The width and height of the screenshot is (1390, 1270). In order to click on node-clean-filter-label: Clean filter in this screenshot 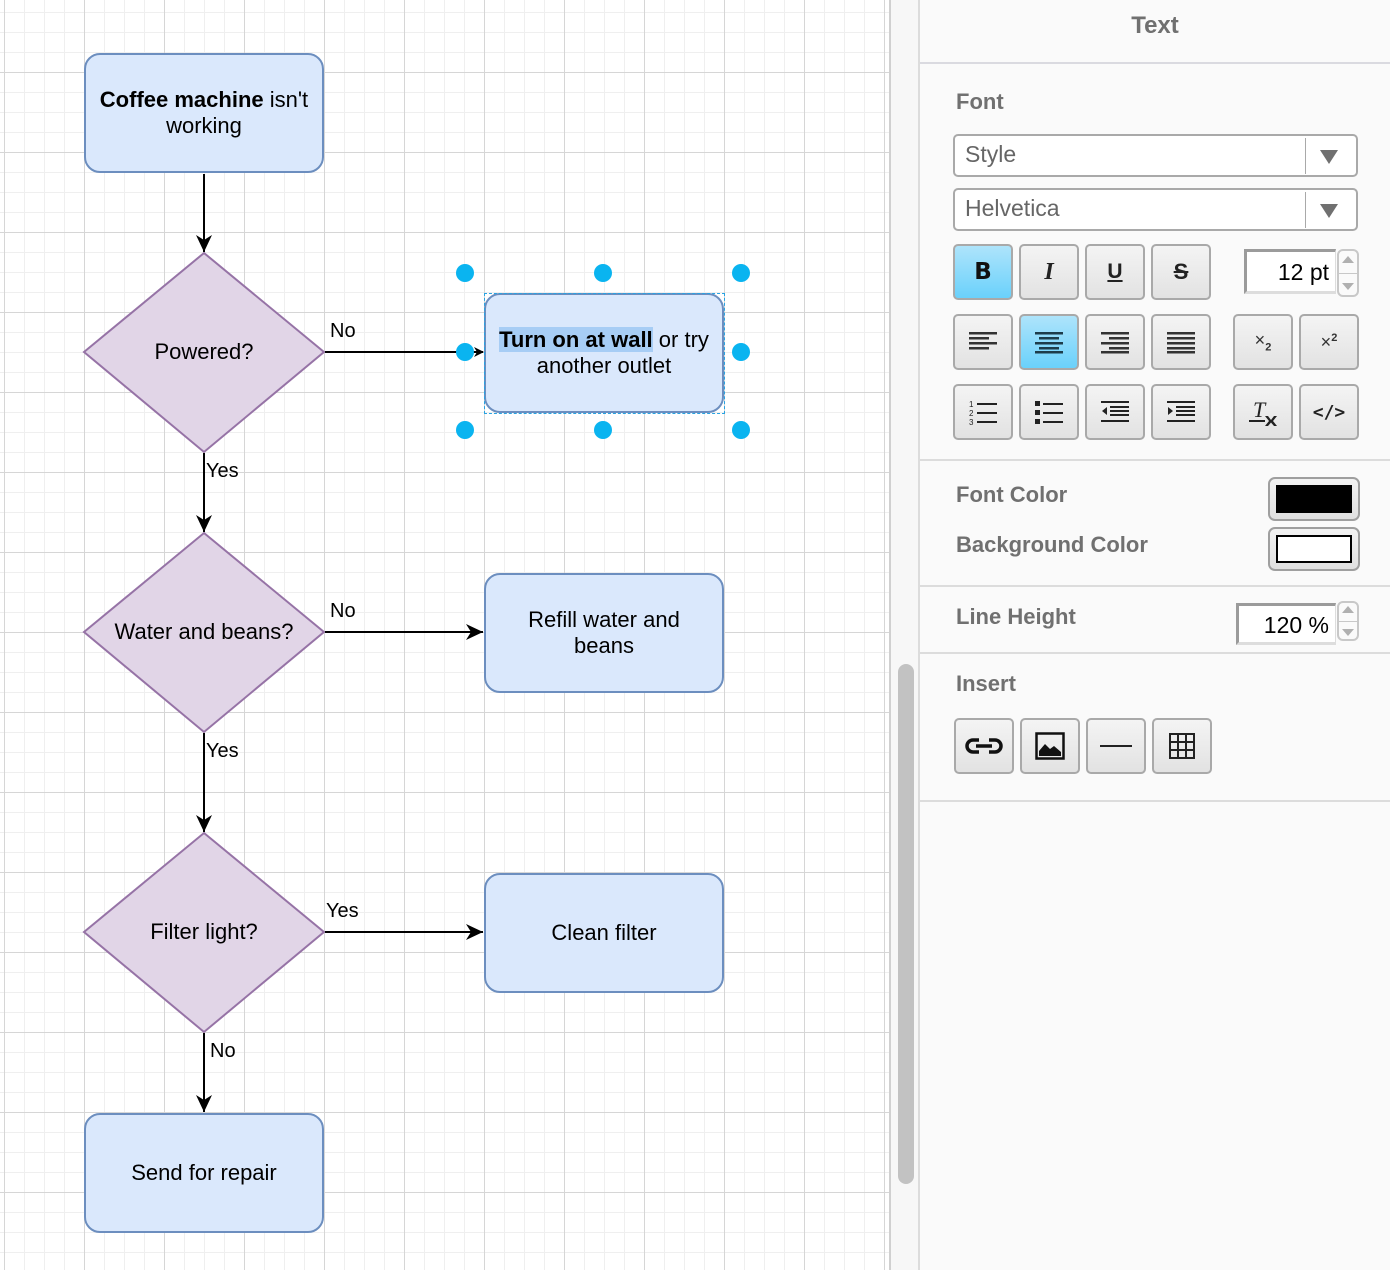, I will do `click(604, 932)`.